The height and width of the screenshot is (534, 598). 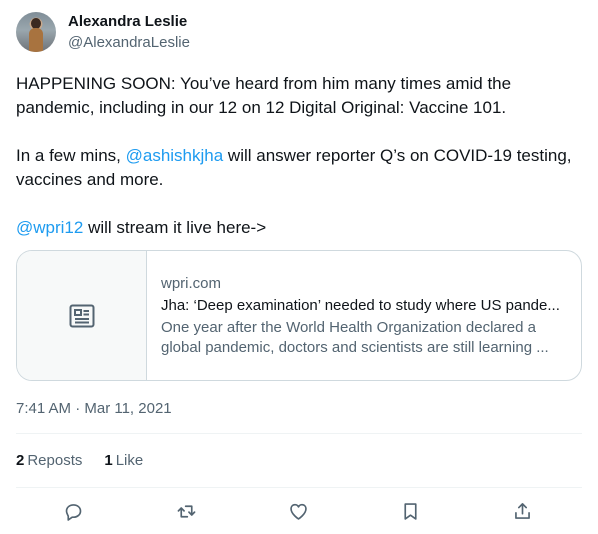 What do you see at coordinates (71, 155) in the screenshot?
I see `tweet-paragraph-2-prefix: In a few mins,` at bounding box center [71, 155].